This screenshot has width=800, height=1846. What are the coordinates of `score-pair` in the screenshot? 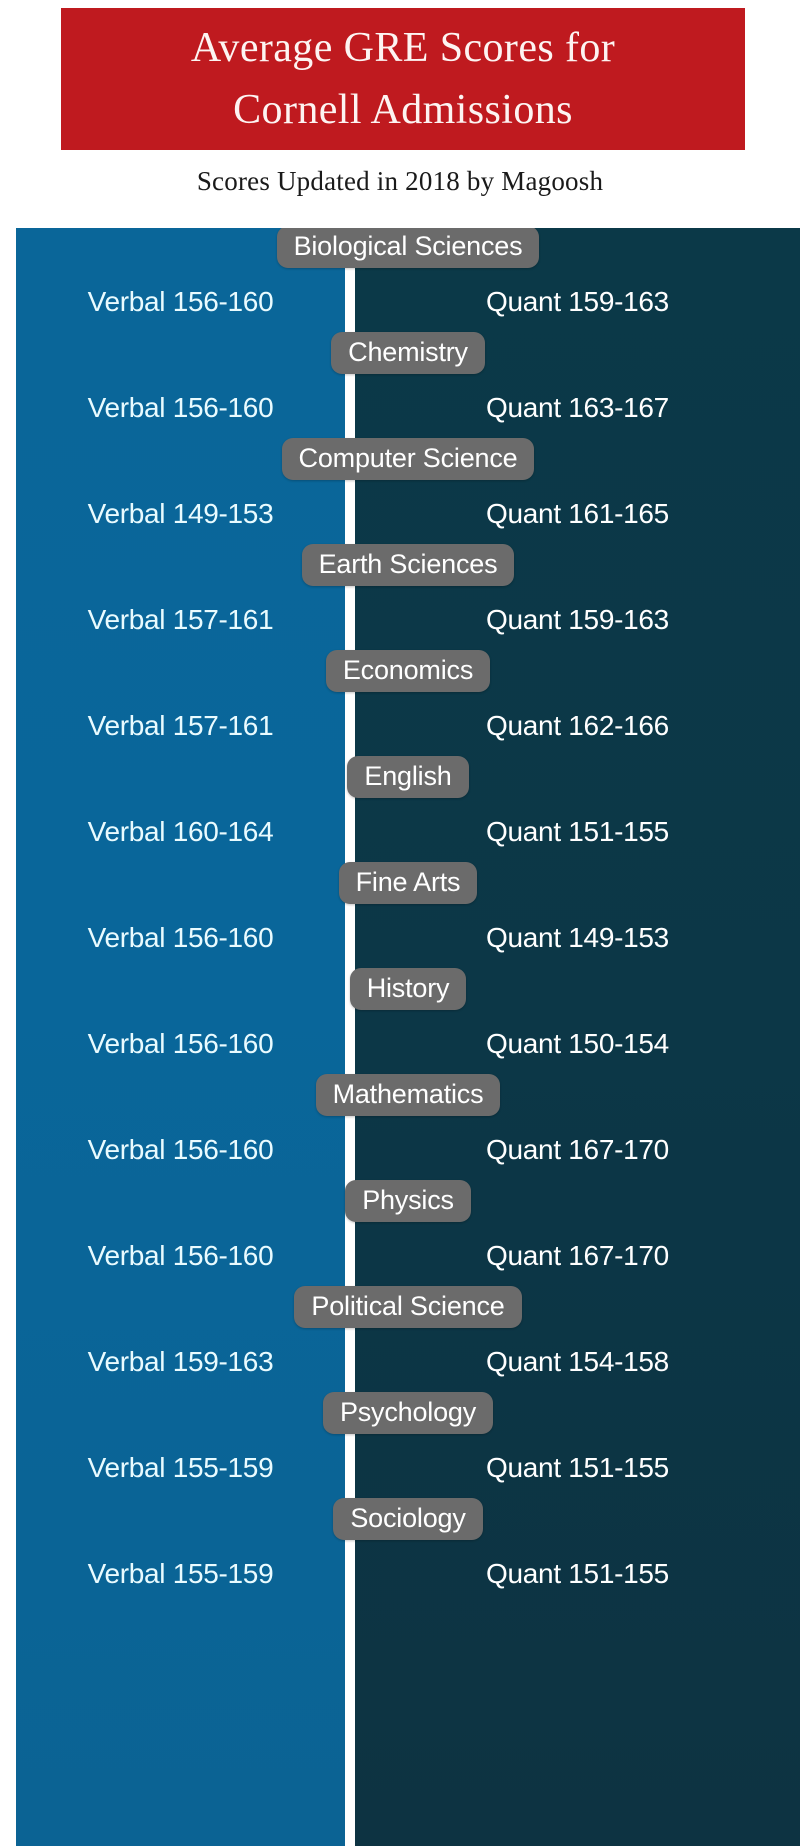 It's located at (408, 1680).